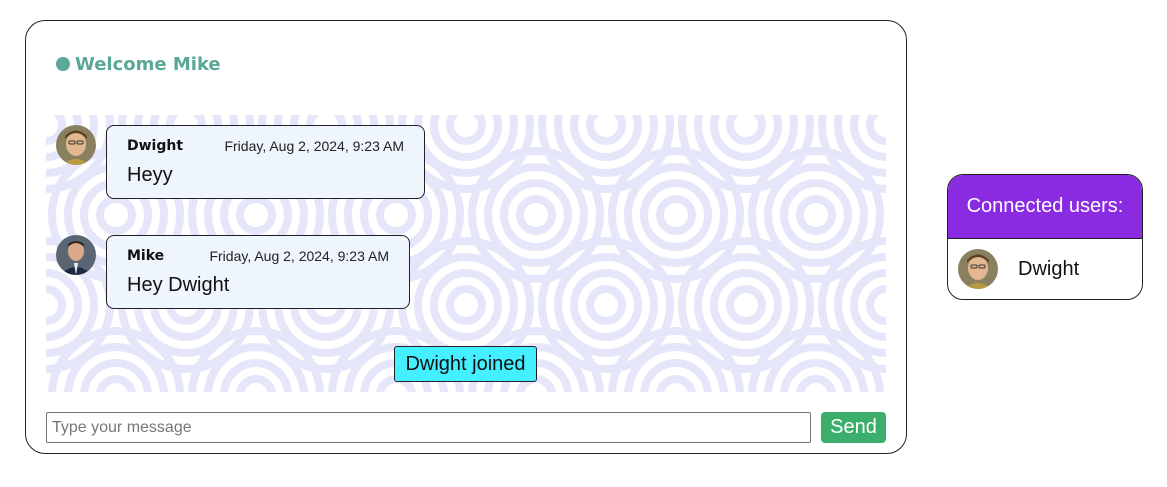  What do you see at coordinates (853, 427) in the screenshot?
I see `send-button: Send` at bounding box center [853, 427].